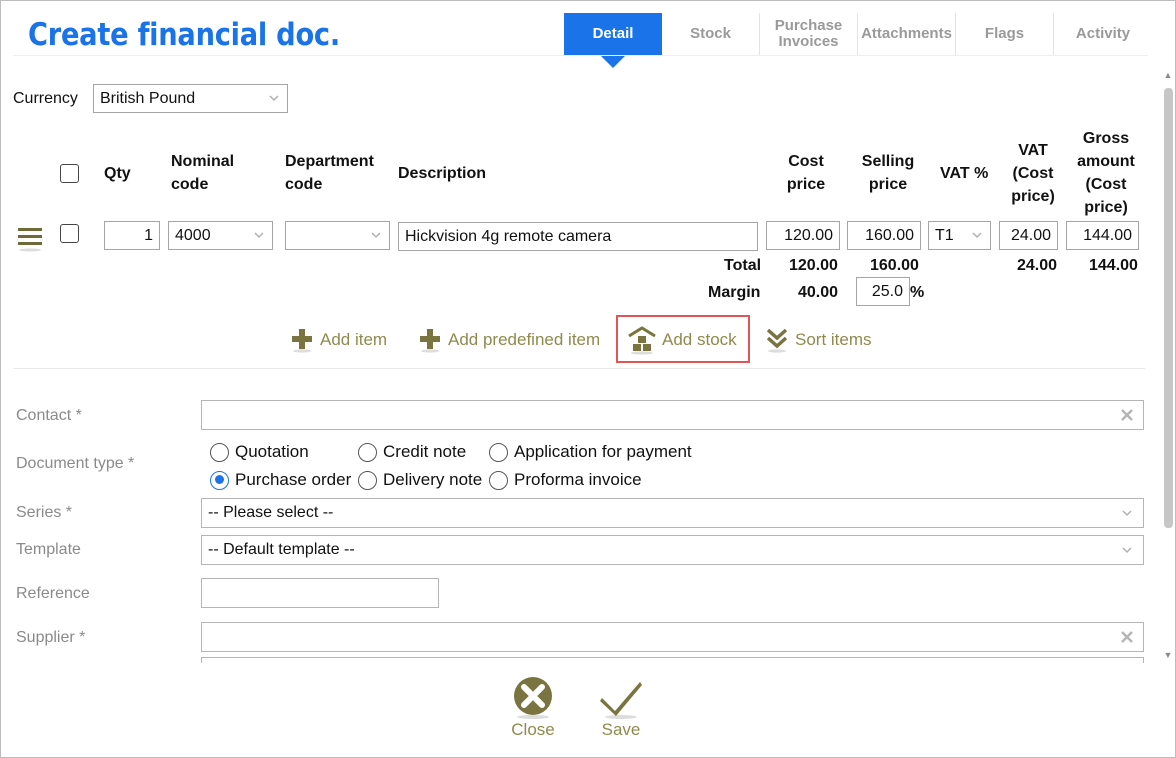  What do you see at coordinates (219, 480) in the screenshot?
I see `radio-circle-selected` at bounding box center [219, 480].